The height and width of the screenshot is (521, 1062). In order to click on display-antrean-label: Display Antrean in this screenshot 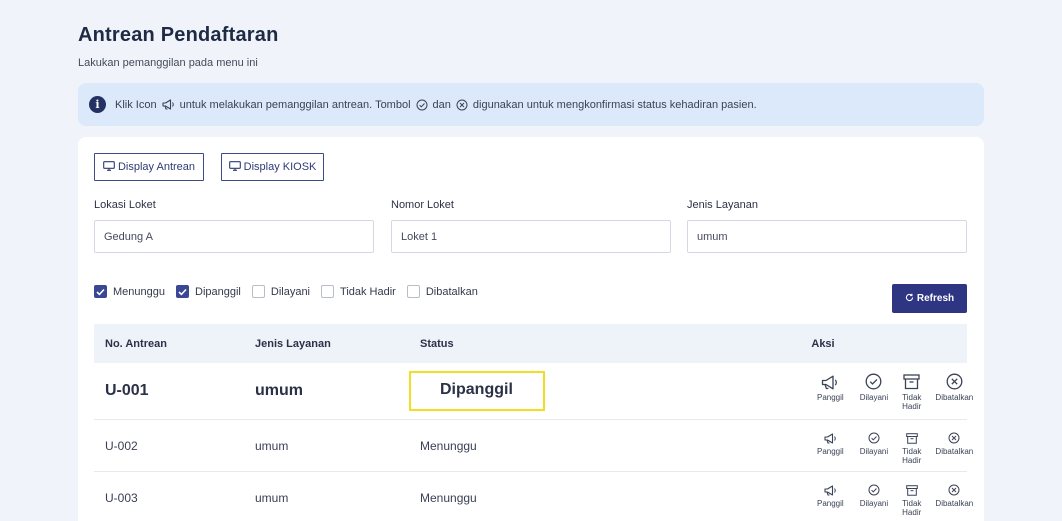, I will do `click(156, 167)`.